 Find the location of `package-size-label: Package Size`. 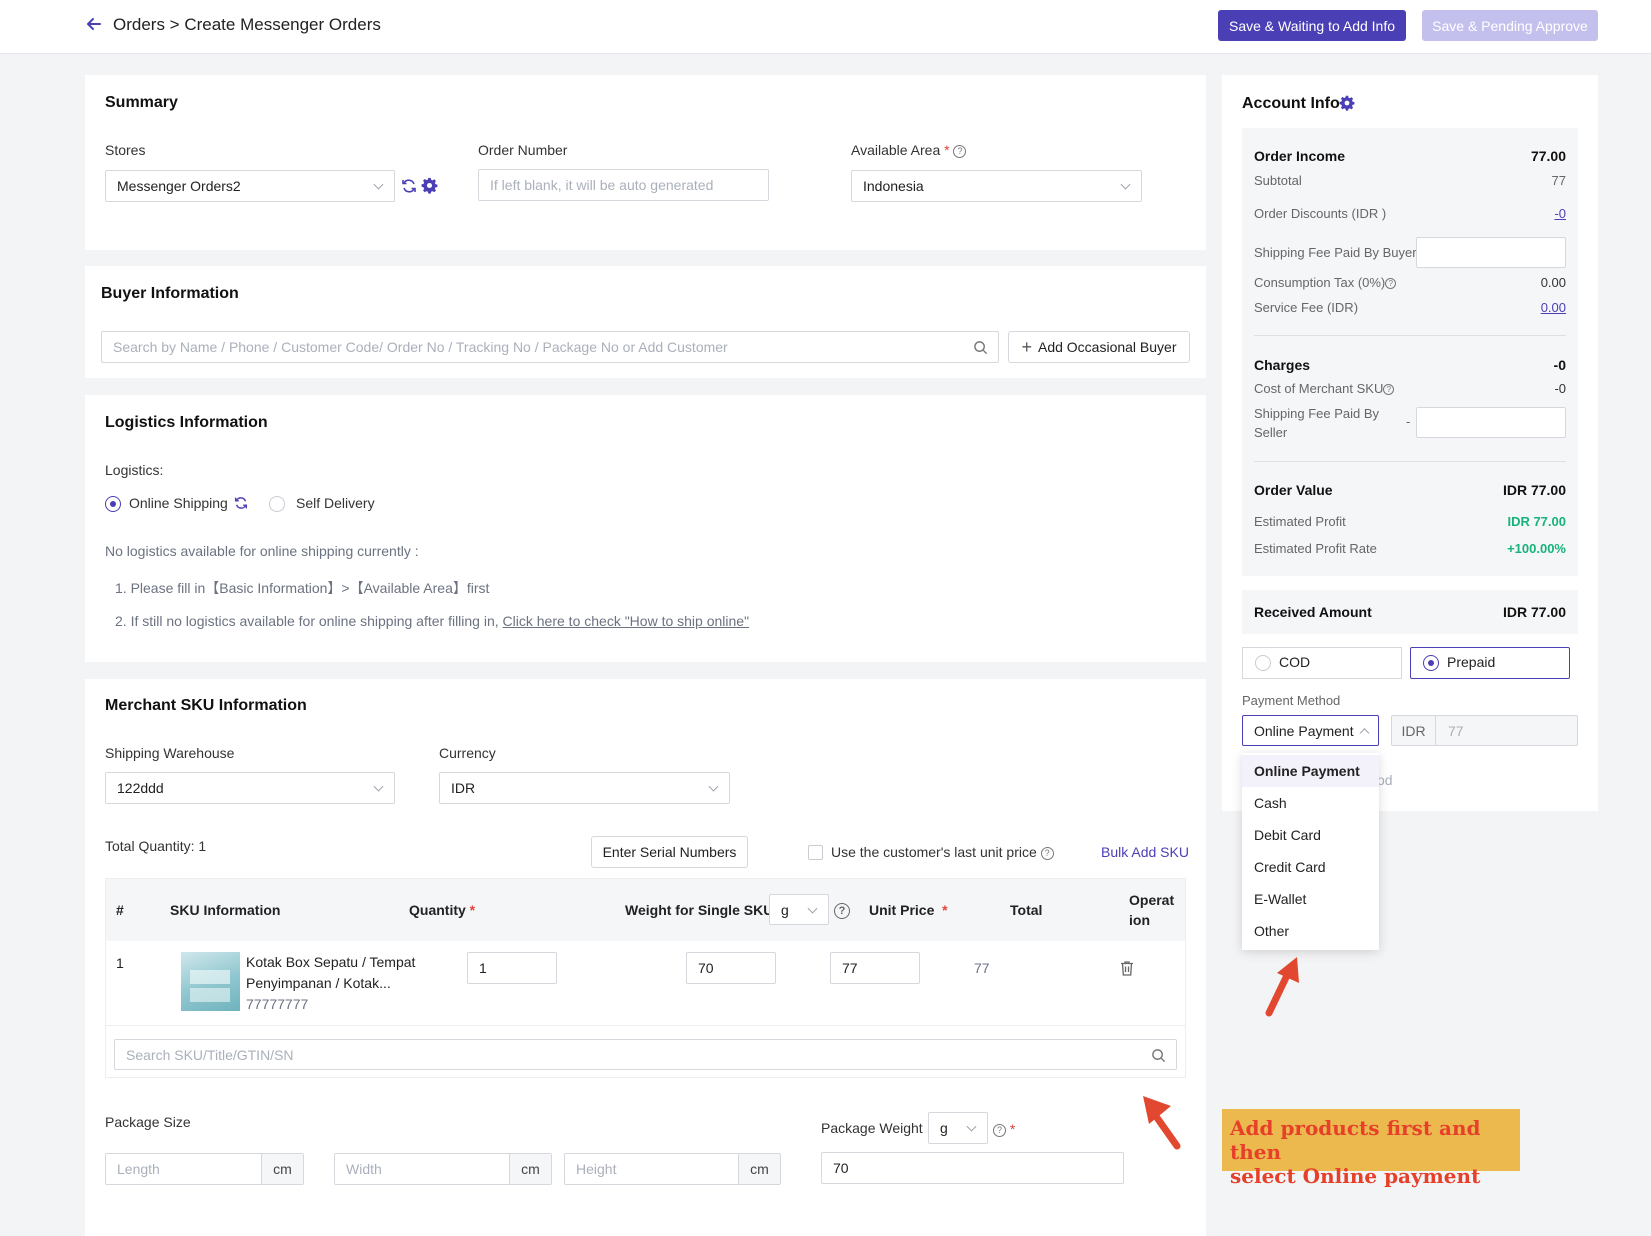

package-size-label: Package Size is located at coordinates (148, 1122).